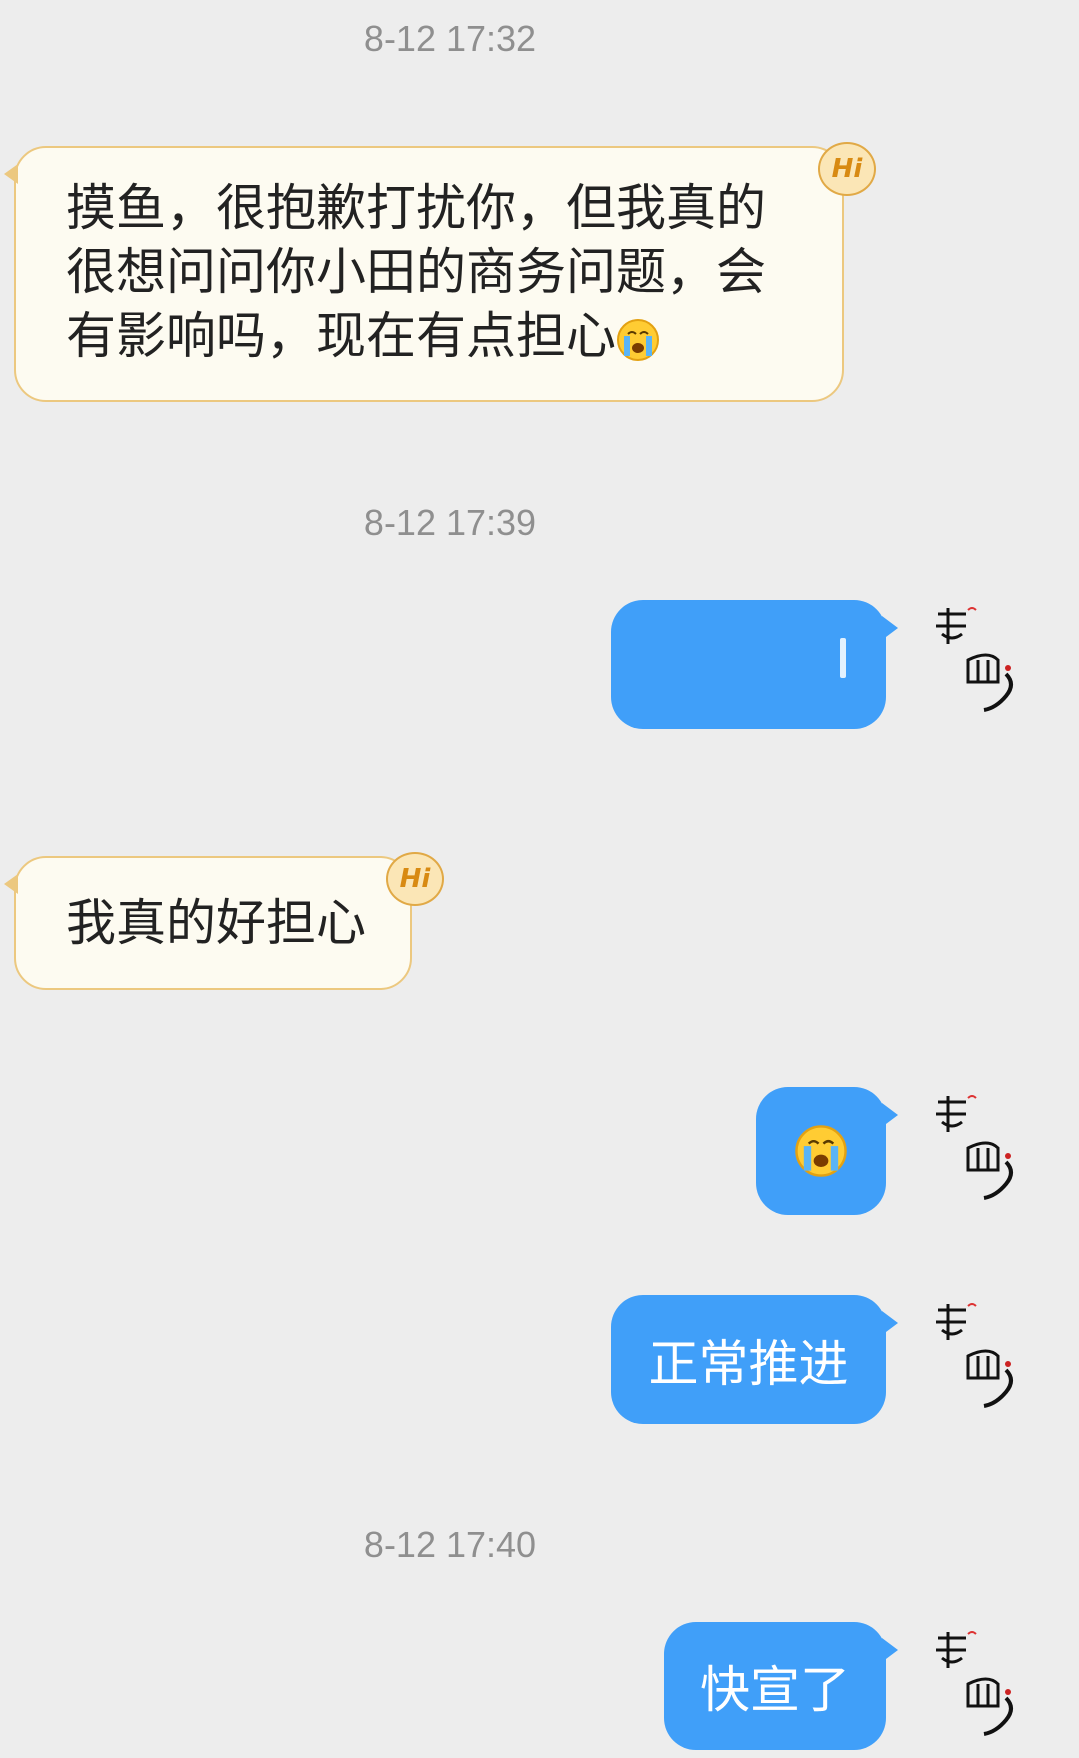 Image resolution: width=1079 pixels, height=1758 pixels. I want to click on message-text: 快宣了, so click(775, 1690).